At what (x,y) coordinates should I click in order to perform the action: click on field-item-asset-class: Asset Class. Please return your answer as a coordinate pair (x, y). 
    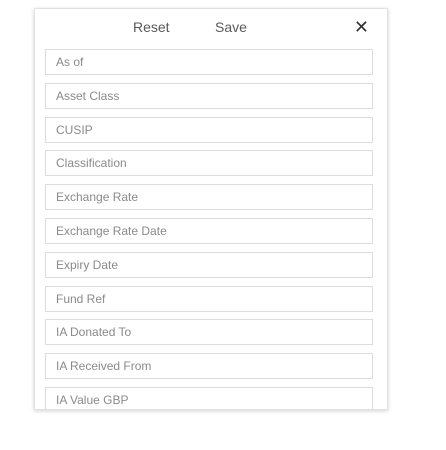
    Looking at the image, I should click on (209, 95).